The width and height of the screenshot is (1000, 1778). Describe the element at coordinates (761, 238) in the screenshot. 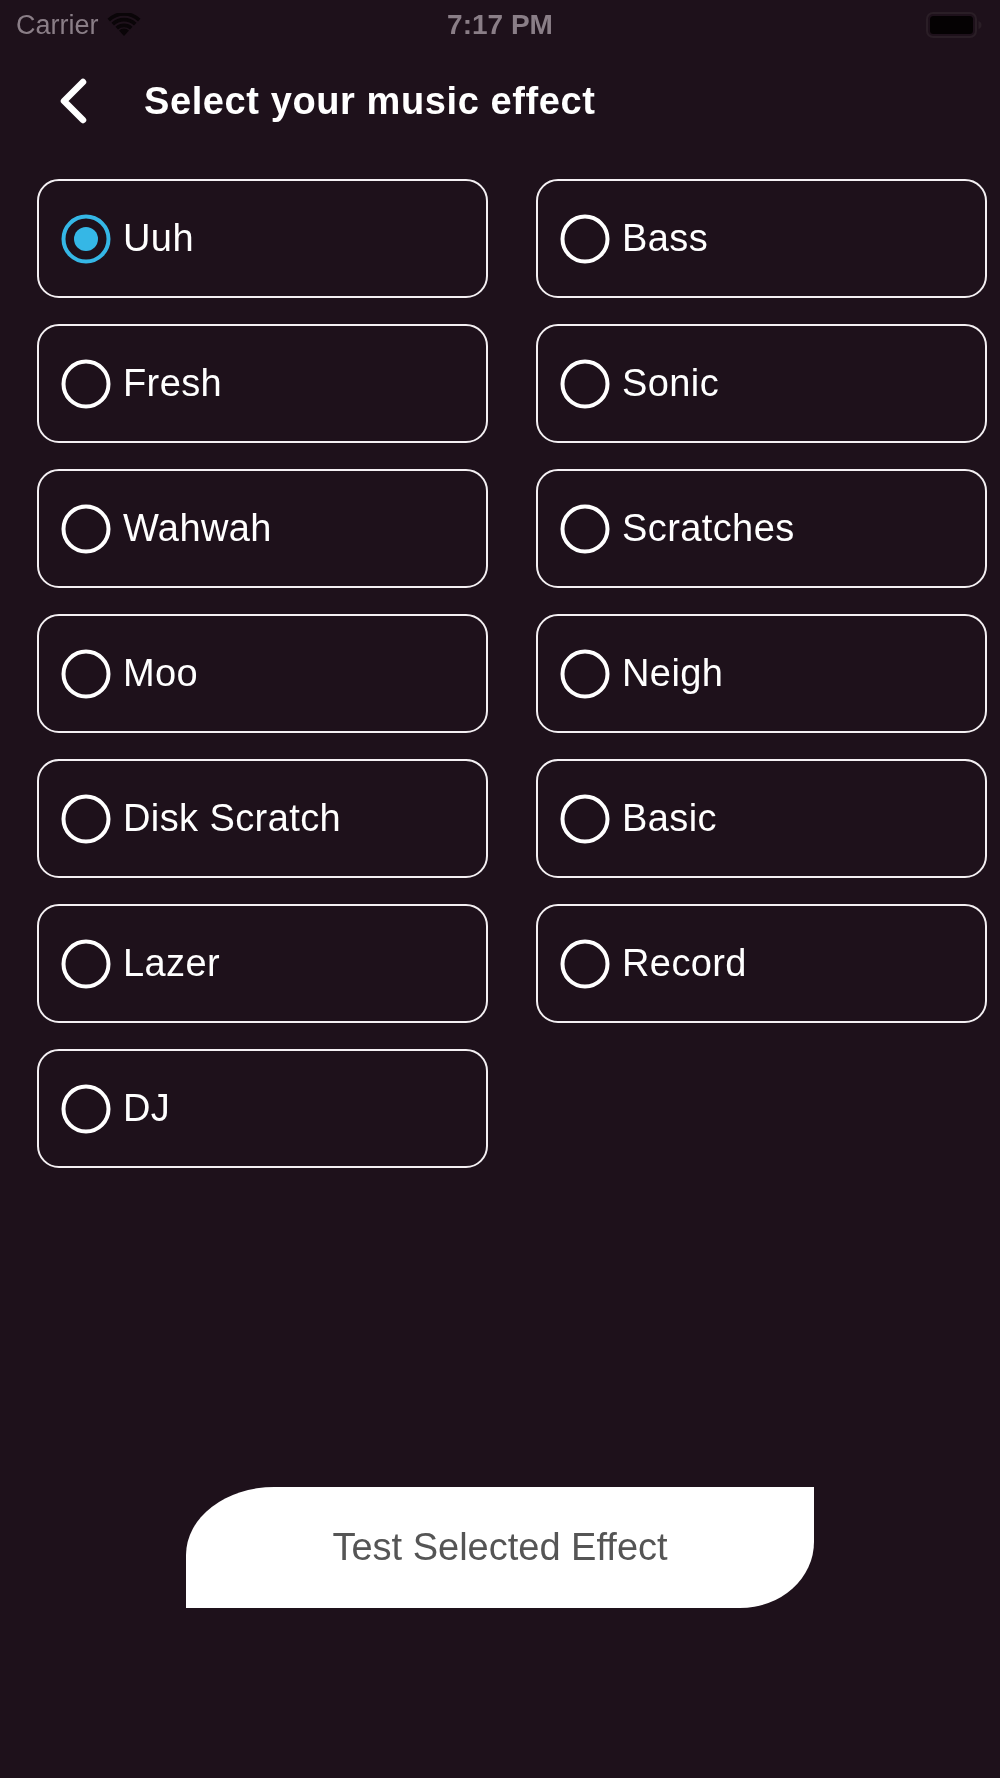

I see `effect-option: Bass` at that location.